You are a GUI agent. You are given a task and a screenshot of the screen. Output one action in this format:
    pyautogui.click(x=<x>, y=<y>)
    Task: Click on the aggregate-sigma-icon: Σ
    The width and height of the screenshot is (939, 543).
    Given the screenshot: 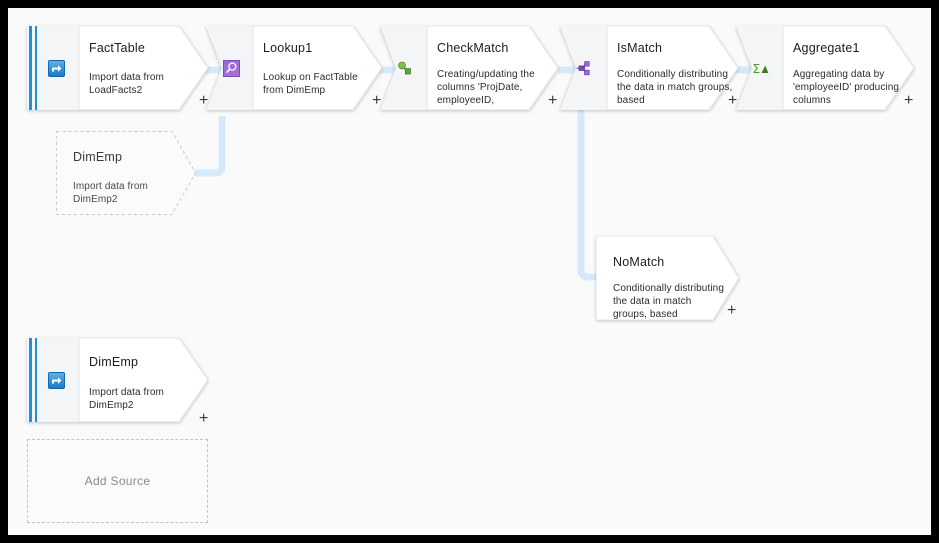 What is the action you would take?
    pyautogui.click(x=760, y=68)
    